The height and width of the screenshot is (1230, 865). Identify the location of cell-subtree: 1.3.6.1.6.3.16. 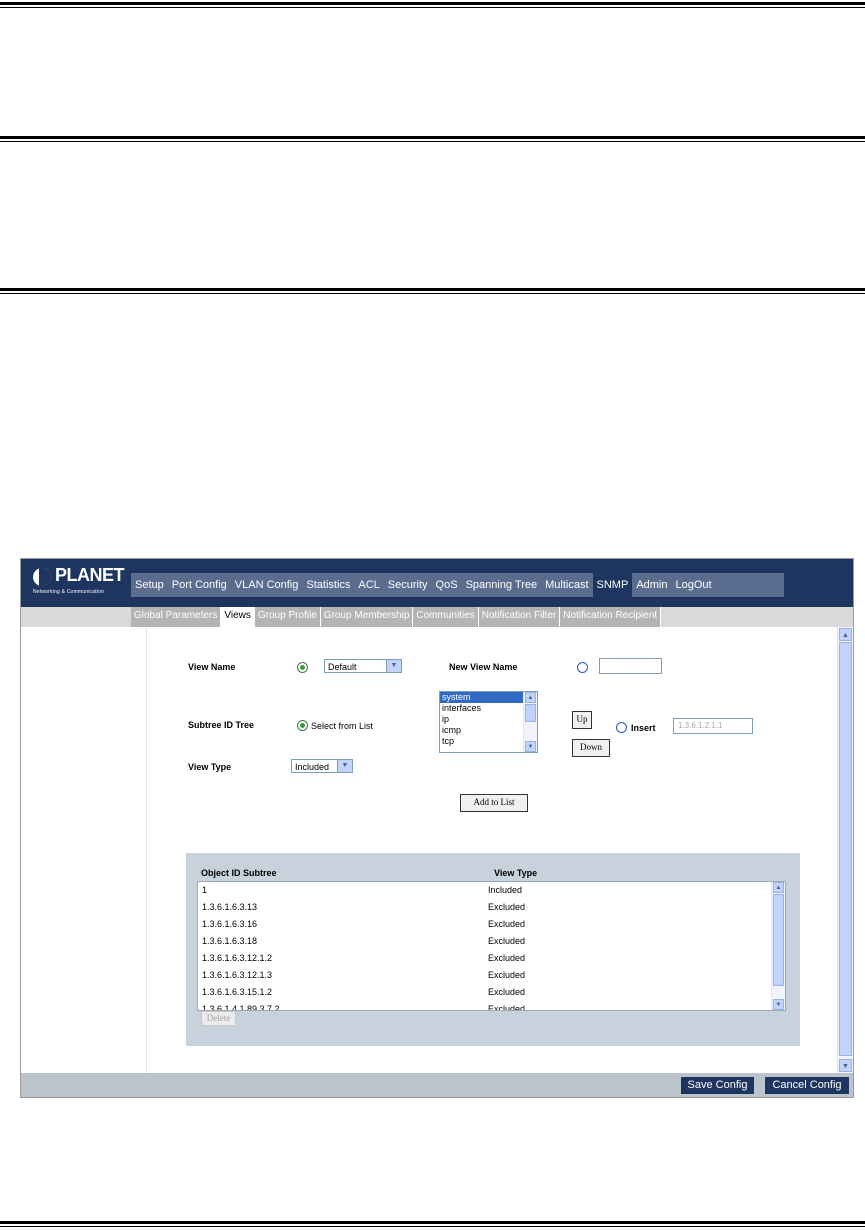
(230, 924).